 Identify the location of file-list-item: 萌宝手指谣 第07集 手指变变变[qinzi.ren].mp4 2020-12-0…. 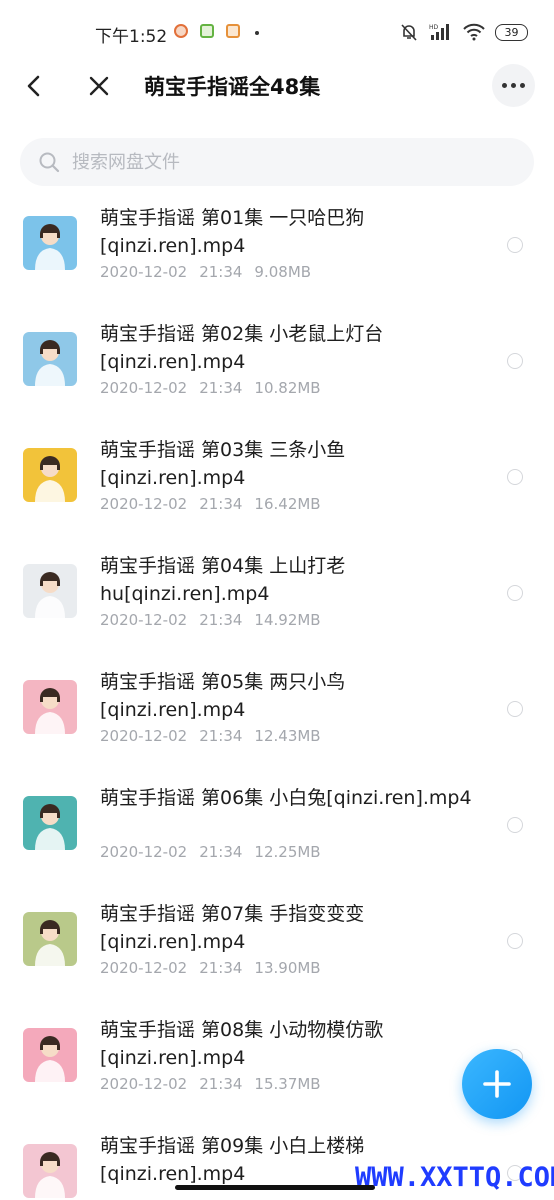
(277, 940).